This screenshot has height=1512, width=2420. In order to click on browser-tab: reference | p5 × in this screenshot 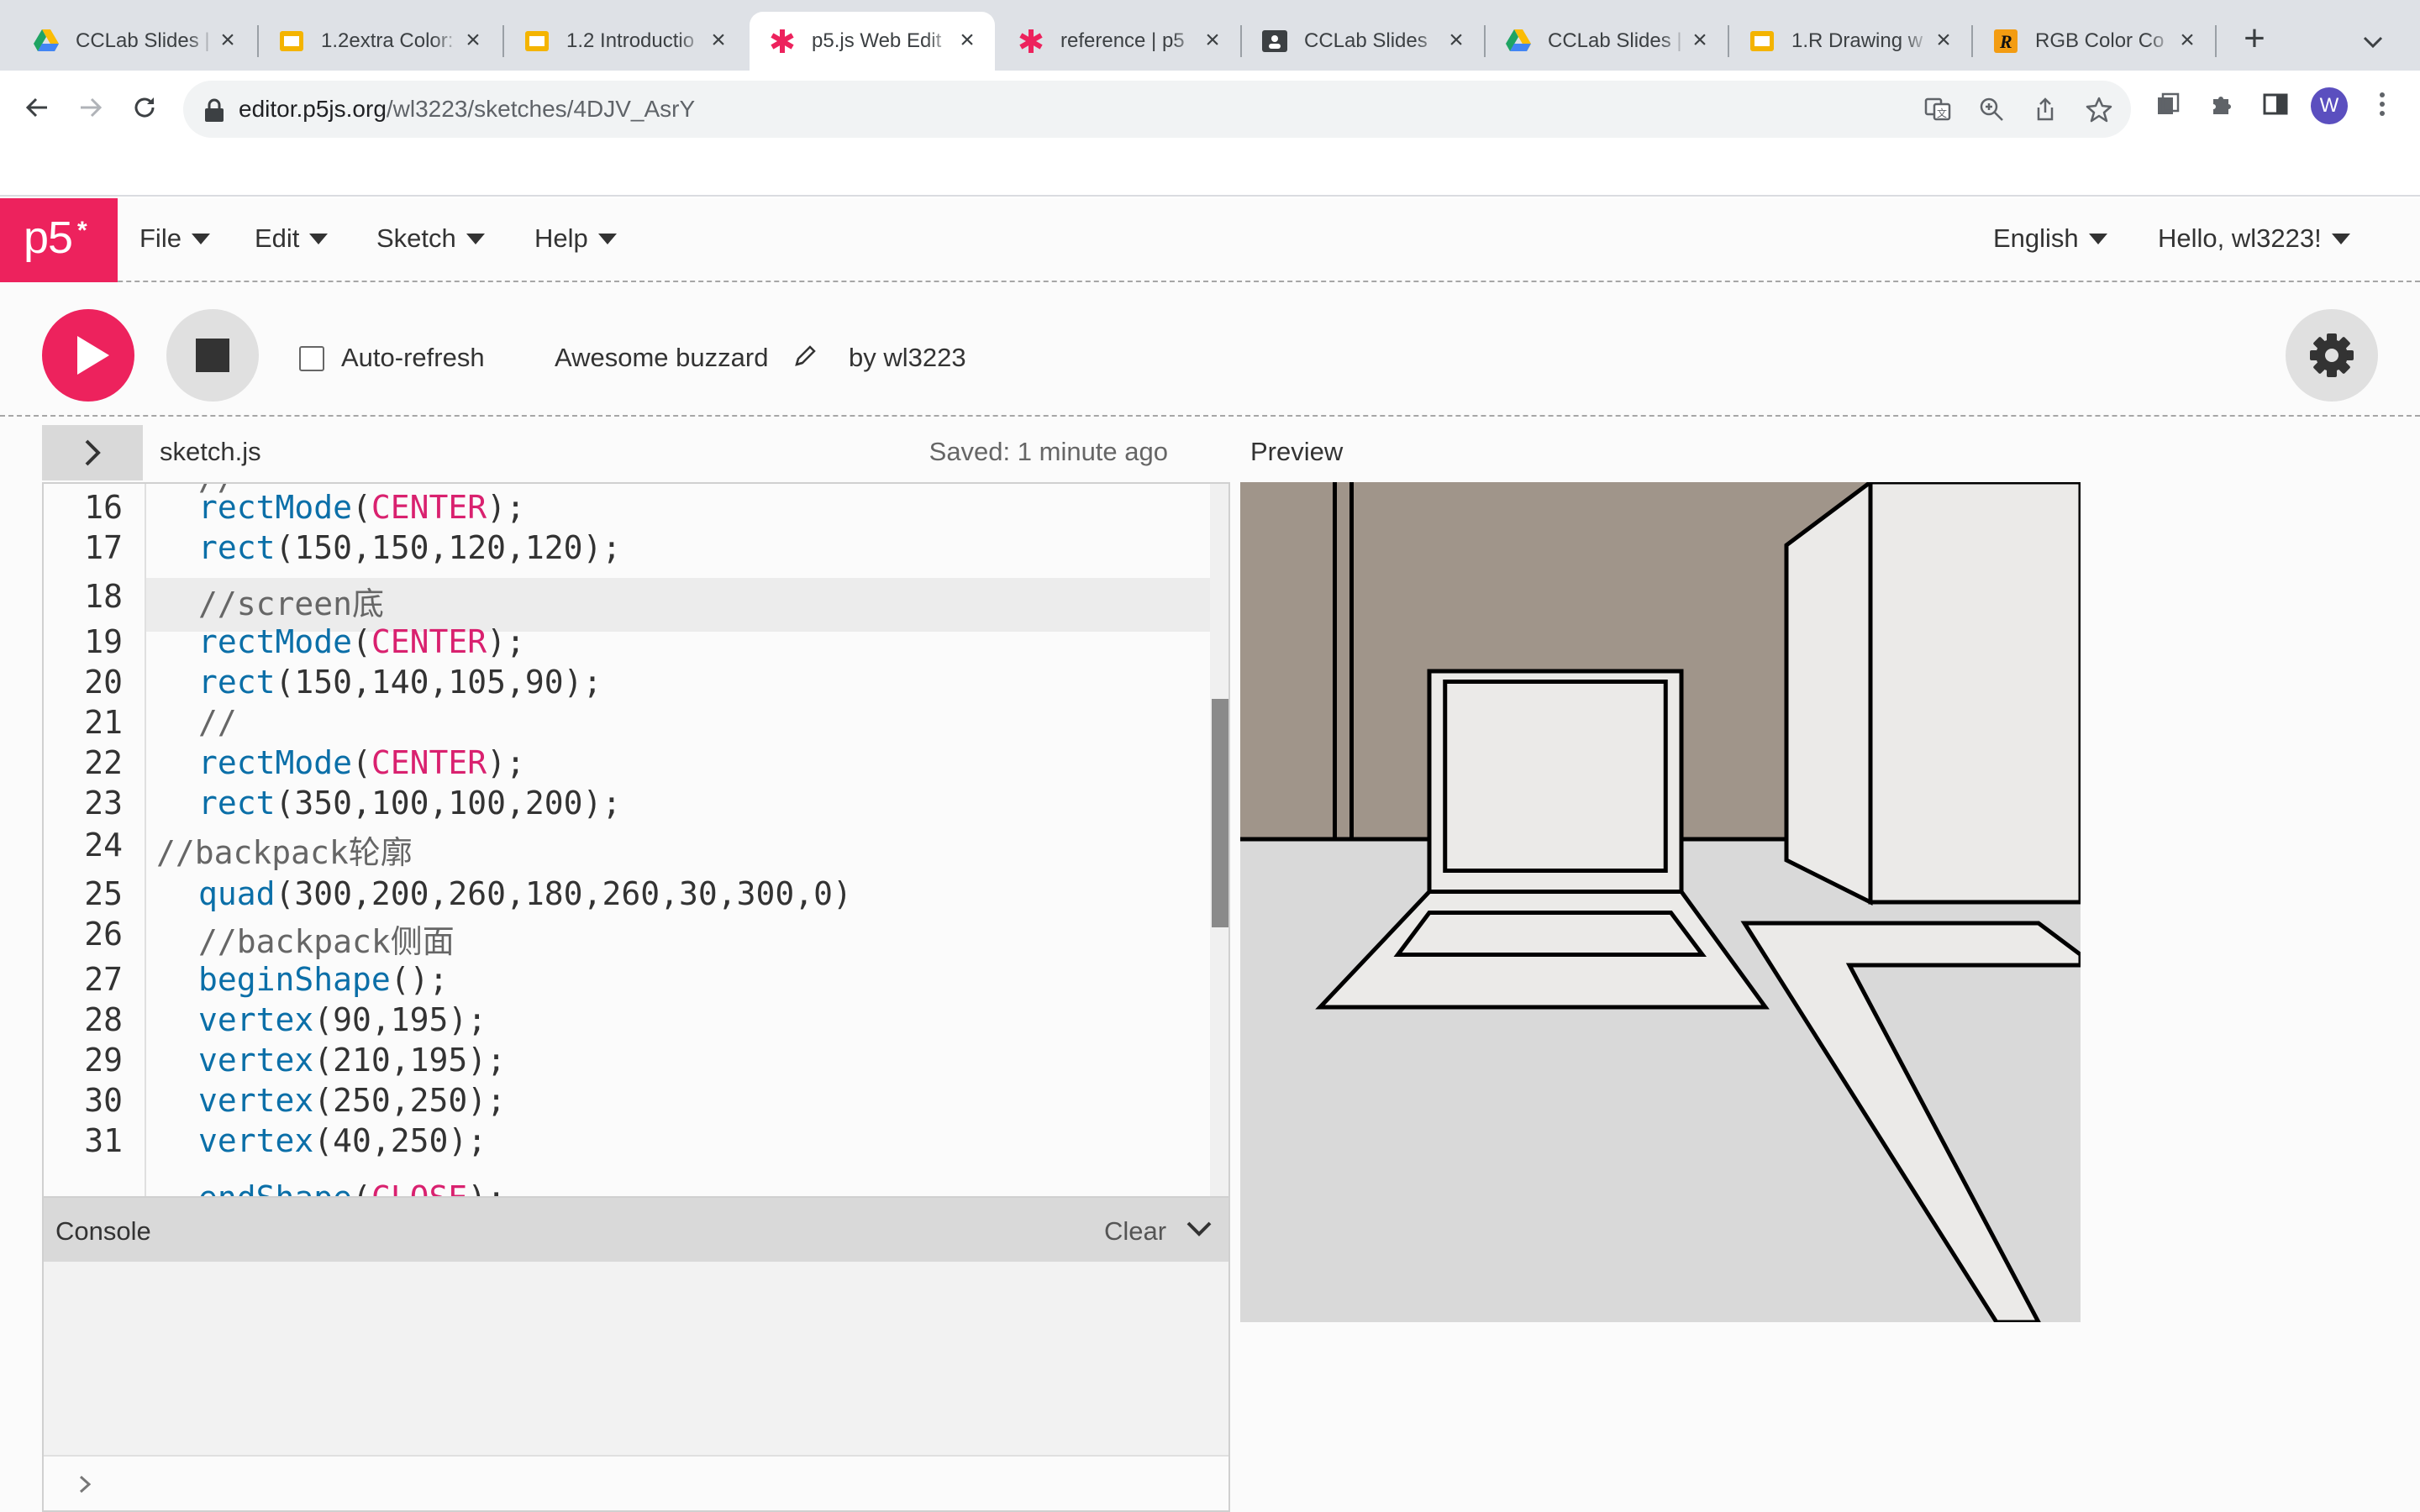, I will do `click(1119, 41)`.